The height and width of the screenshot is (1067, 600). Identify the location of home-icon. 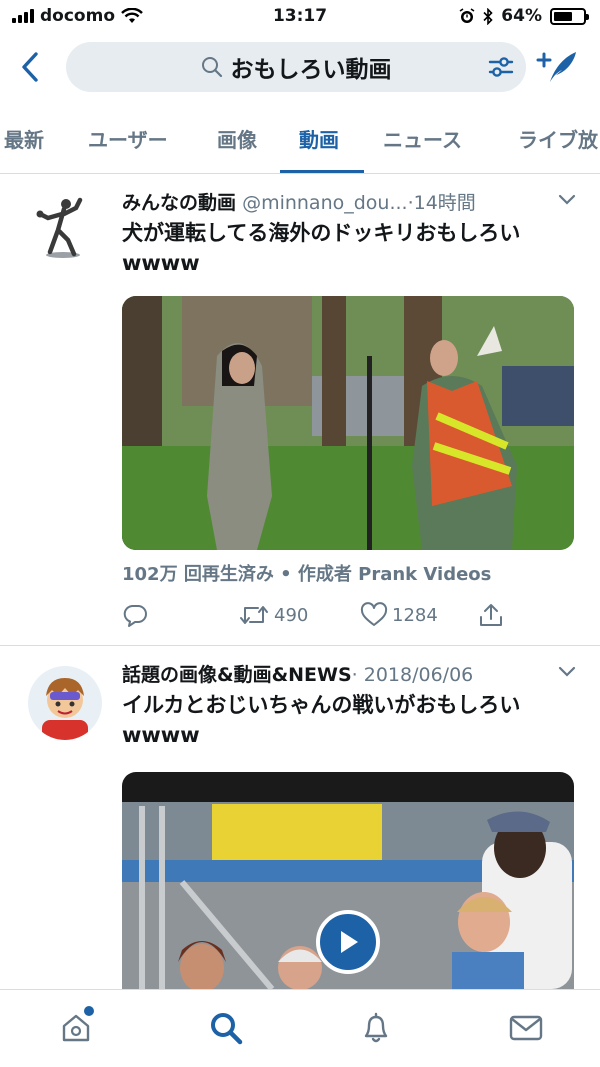
(76, 1028).